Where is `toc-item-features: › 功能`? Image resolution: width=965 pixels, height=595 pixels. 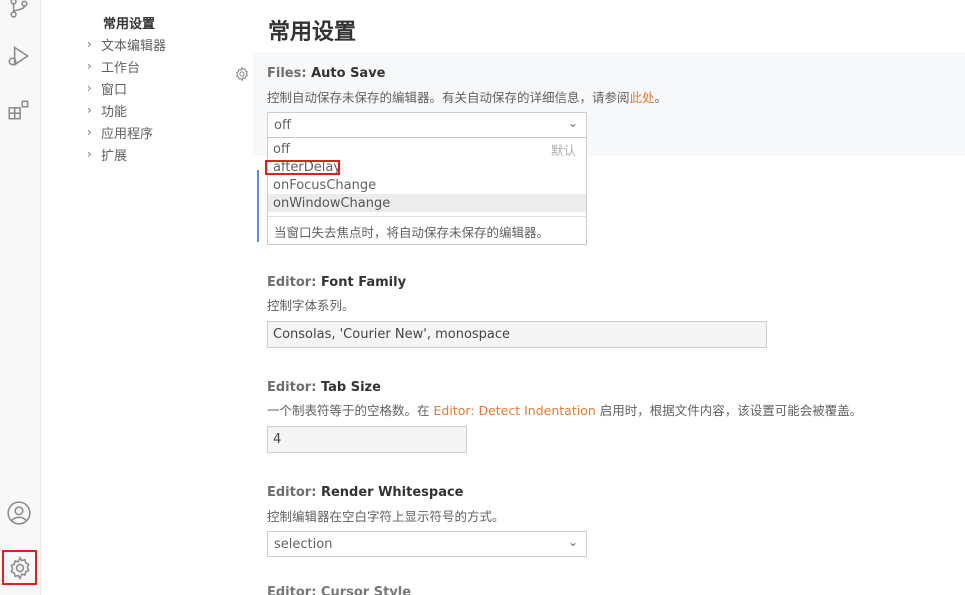 toc-item-features: › 功能 is located at coordinates (107, 110).